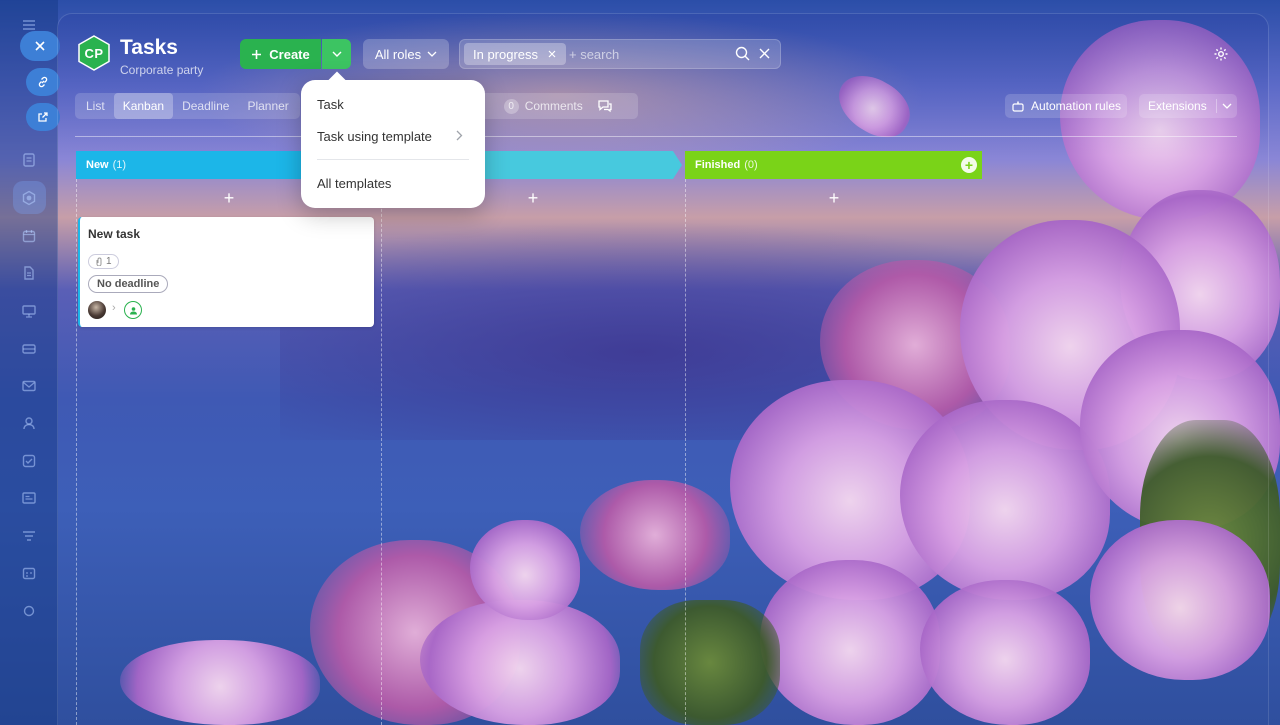 Image resolution: width=1280 pixels, height=725 pixels. What do you see at coordinates (656, 136) in the screenshot?
I see `header-divider` at bounding box center [656, 136].